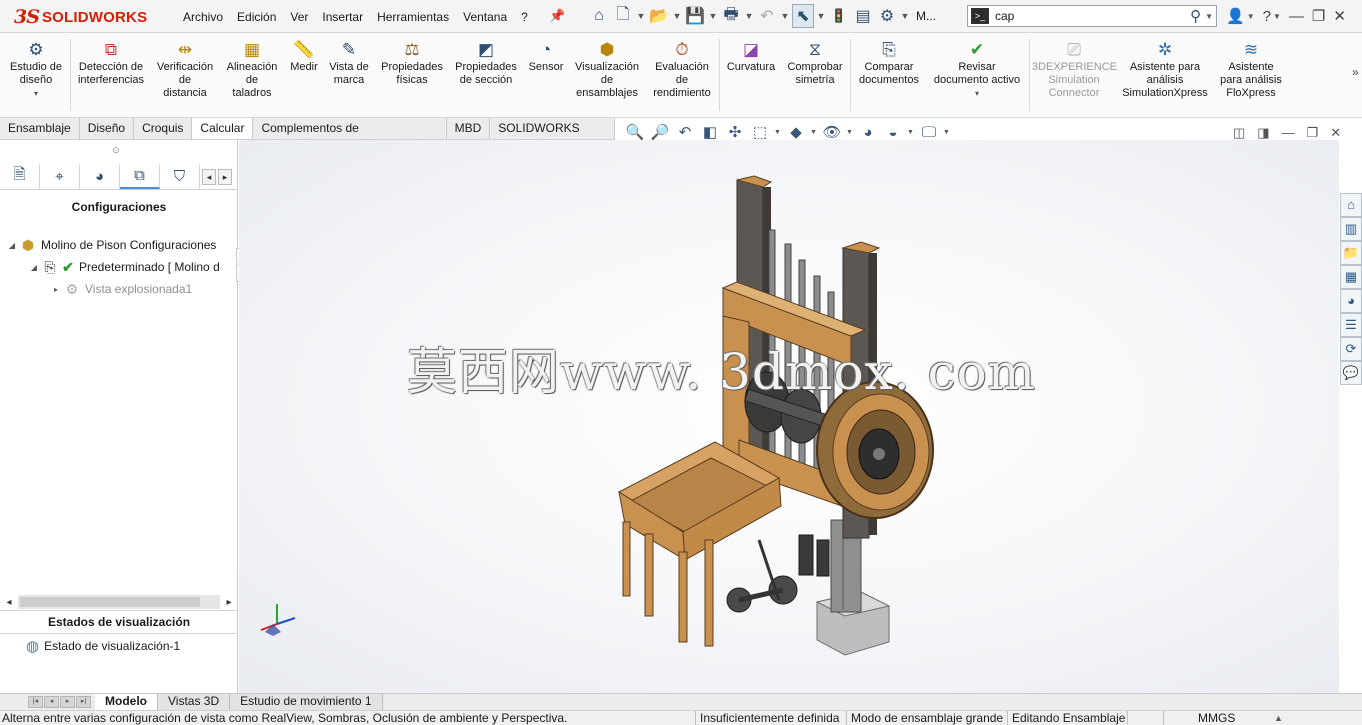  I want to click on units-dropdown-icon: ▲, so click(1278, 718).